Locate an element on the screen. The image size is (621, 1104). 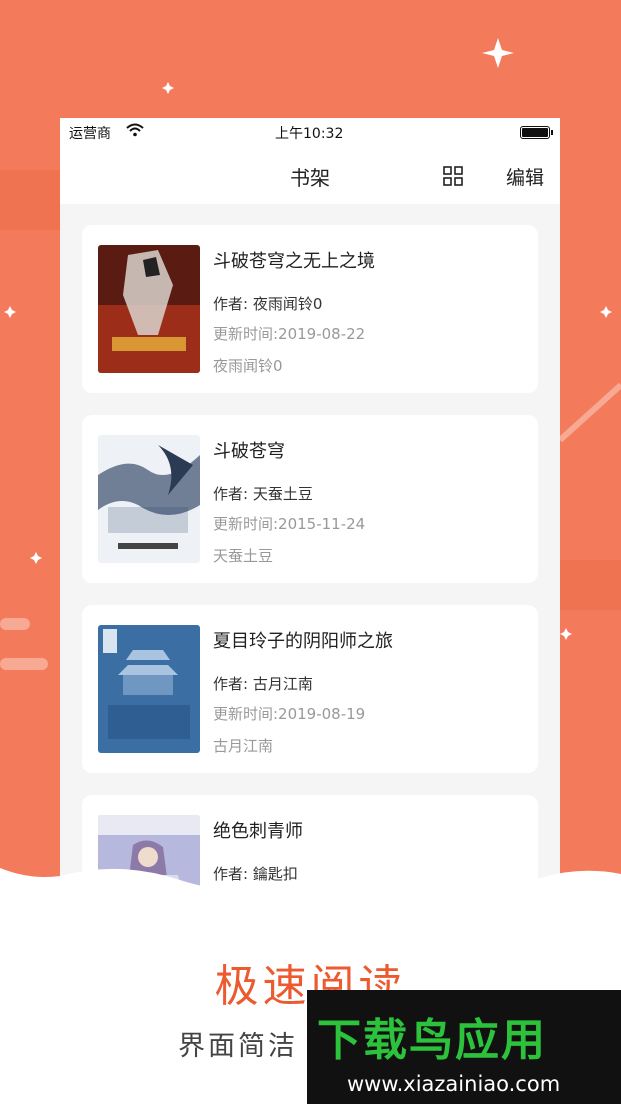
carrier-label: 运营商 is located at coordinates (90, 134).